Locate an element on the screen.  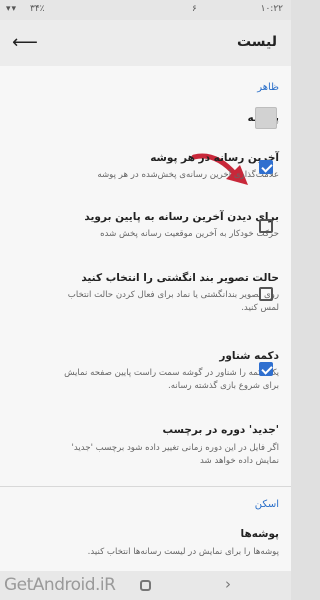
navigation-bar: GetAndroid.iR › is located at coordinates (145, 585).